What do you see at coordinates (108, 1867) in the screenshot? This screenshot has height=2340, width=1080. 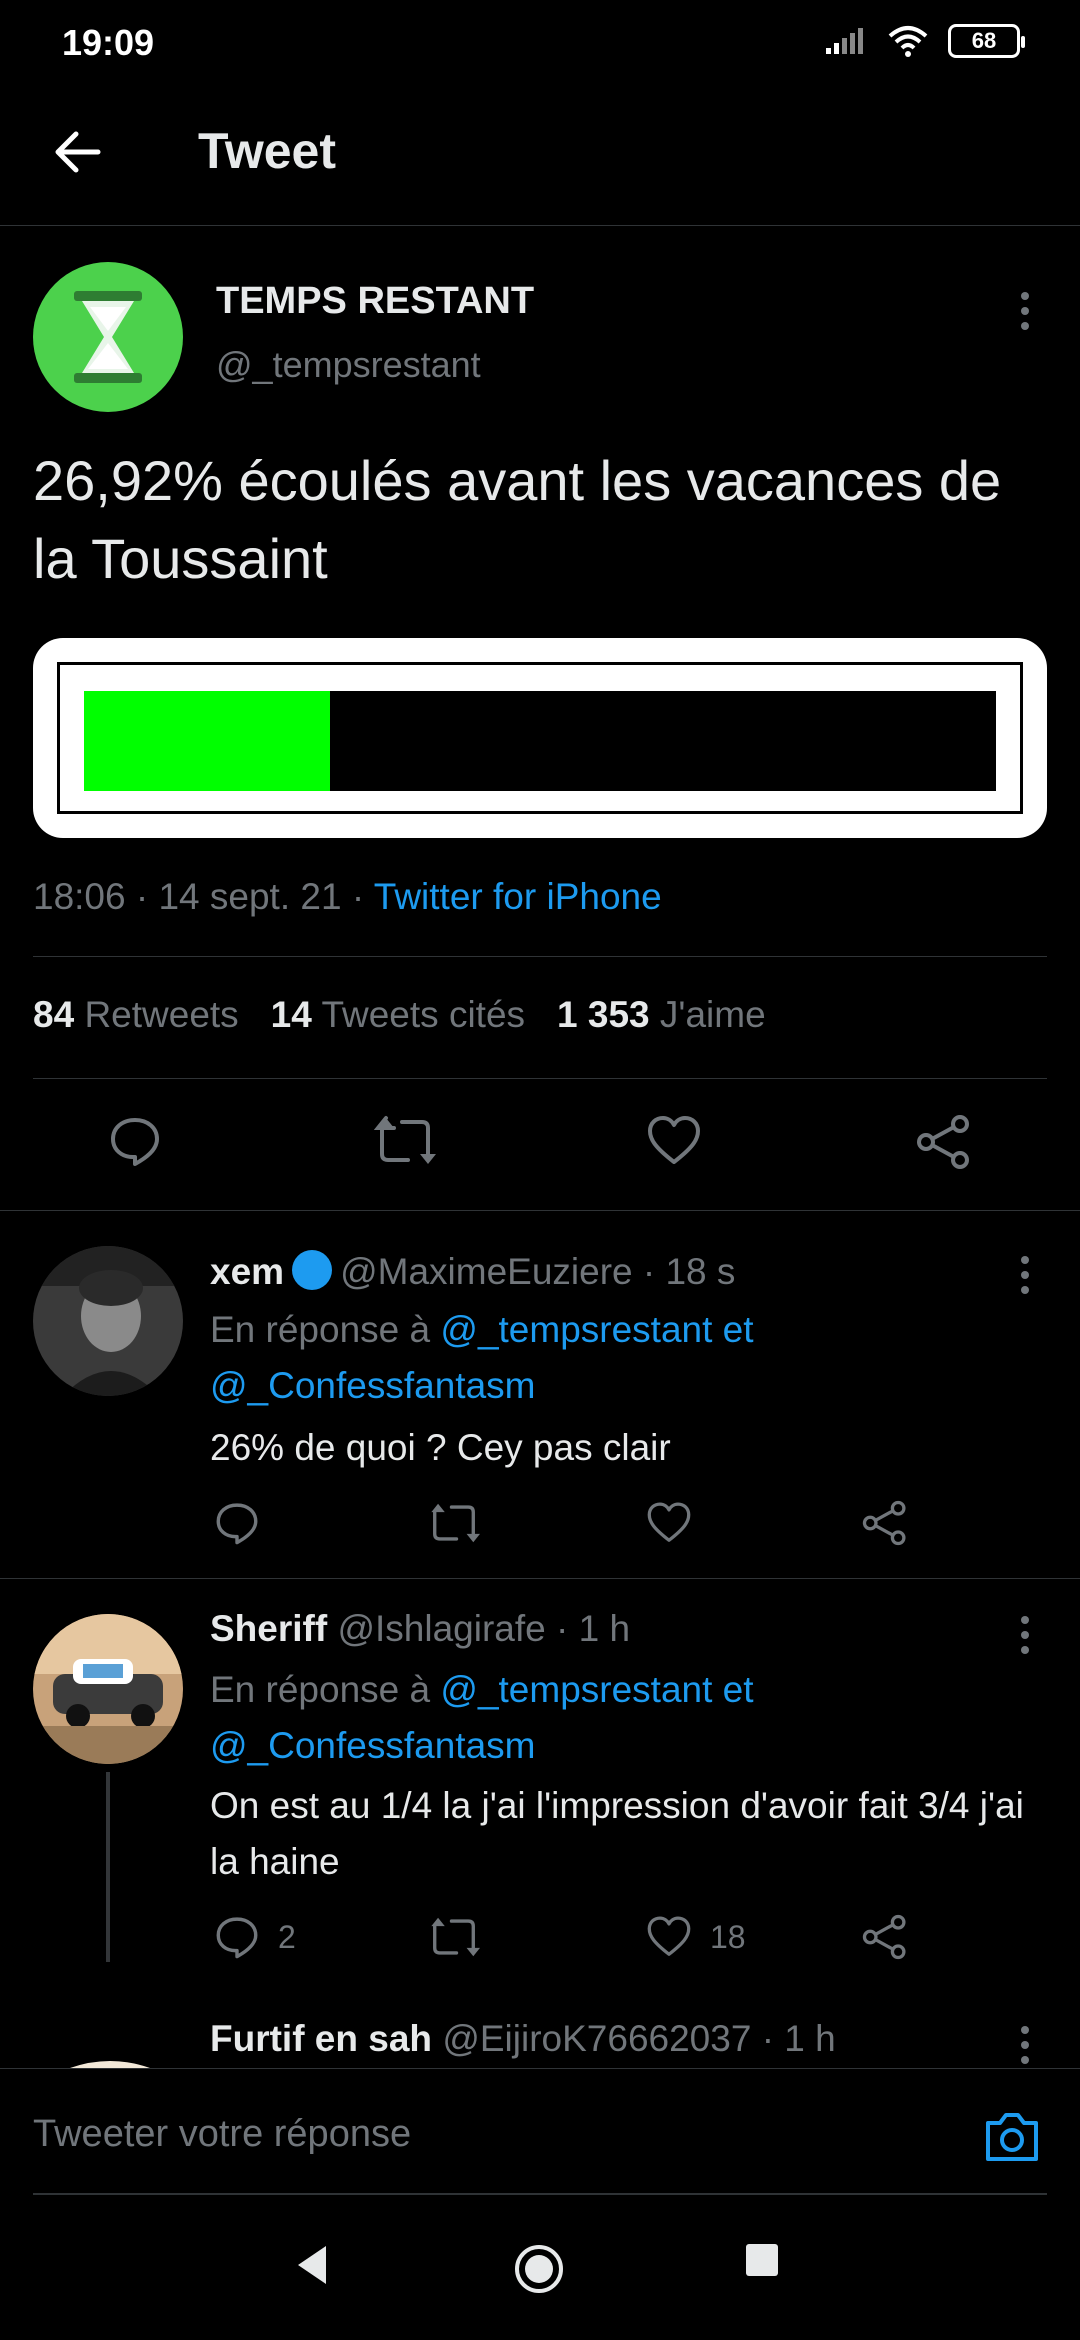 I see `thread-connector` at bounding box center [108, 1867].